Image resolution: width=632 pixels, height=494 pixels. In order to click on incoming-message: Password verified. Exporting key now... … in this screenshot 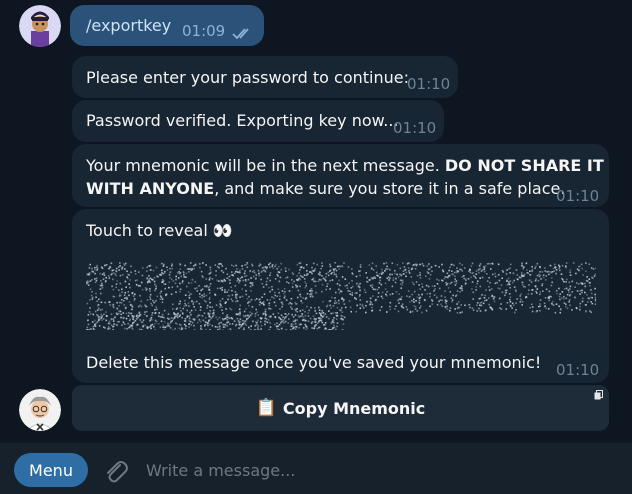, I will do `click(258, 121)`.